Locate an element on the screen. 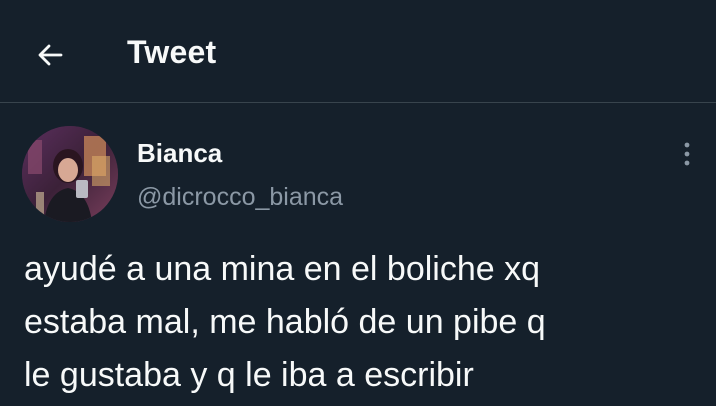 This screenshot has height=406, width=716. author-handle: @dicrocco_bianca is located at coordinates (240, 197).